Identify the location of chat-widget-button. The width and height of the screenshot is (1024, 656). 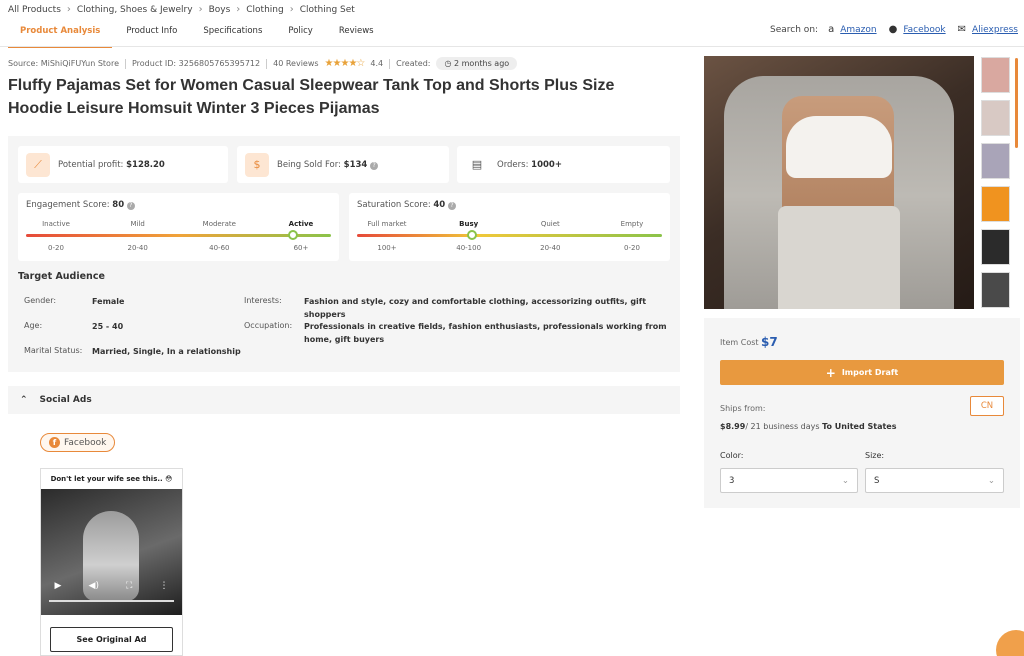
(1010, 643).